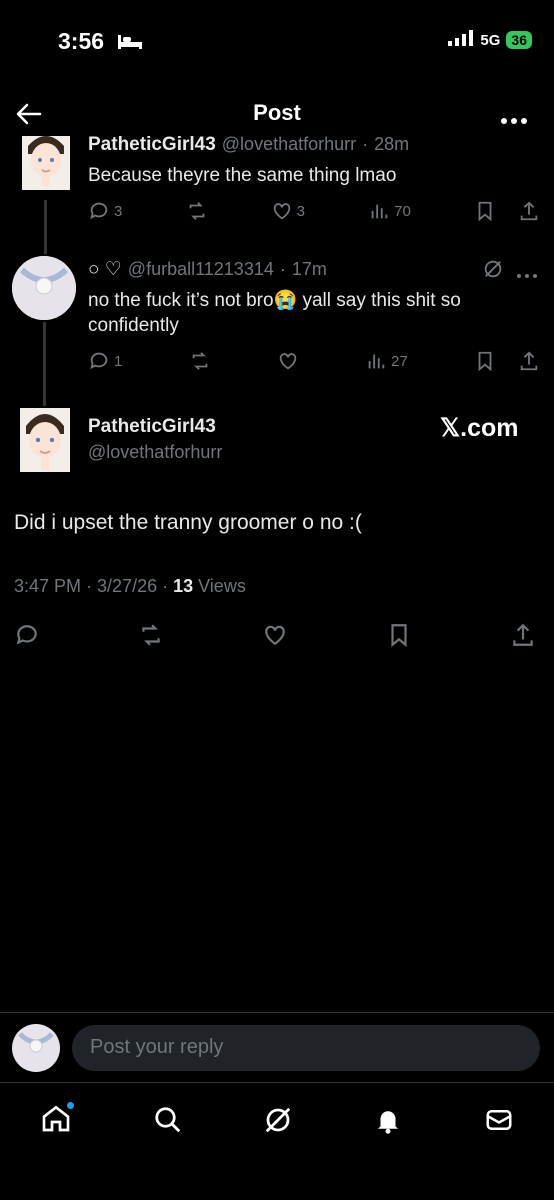 Image resolution: width=554 pixels, height=1200 pixels. Describe the element at coordinates (314, 361) in the screenshot. I see `reply-2-actions: 1 27` at that location.